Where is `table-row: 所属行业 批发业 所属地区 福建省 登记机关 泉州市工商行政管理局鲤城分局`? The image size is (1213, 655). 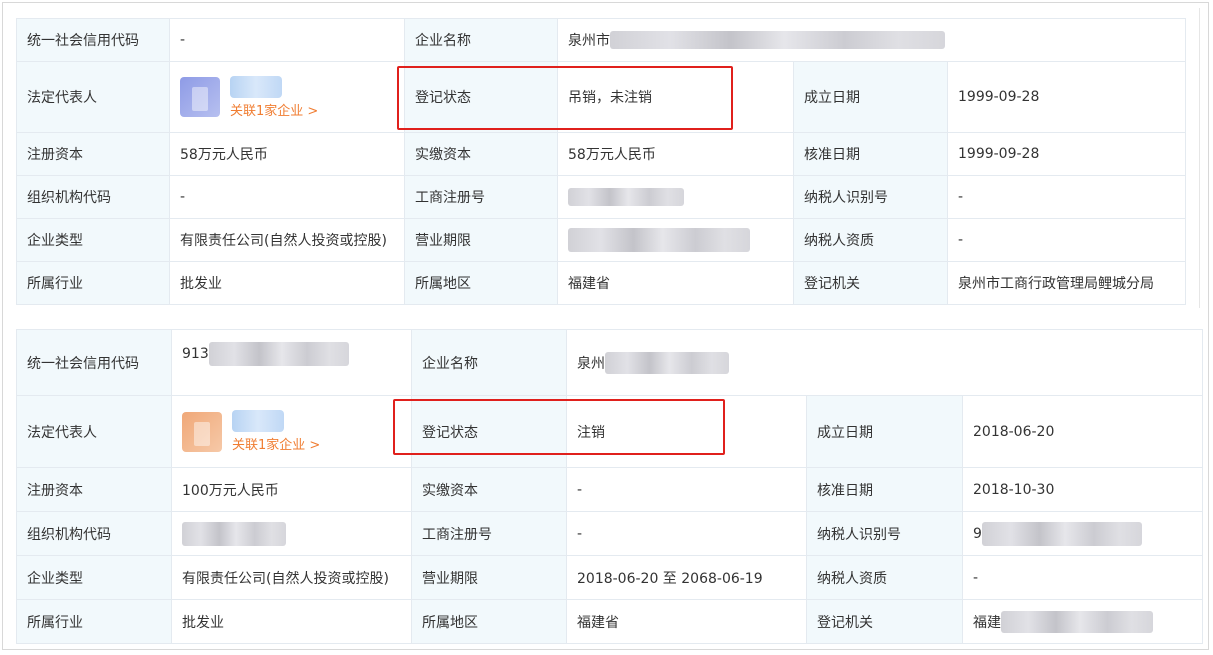 table-row: 所属行业 批发业 所属地区 福建省 登记机关 泉州市工商行政管理局鲤城分局 is located at coordinates (601, 283).